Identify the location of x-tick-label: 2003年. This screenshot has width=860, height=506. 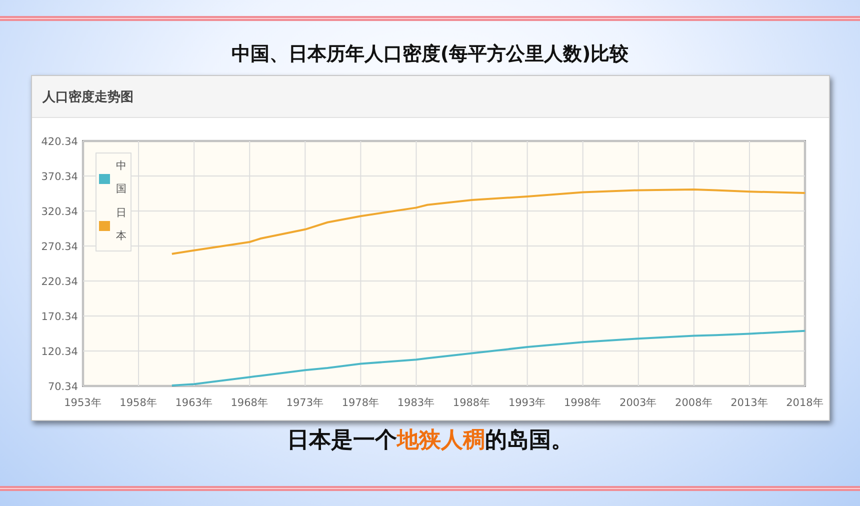
(638, 403).